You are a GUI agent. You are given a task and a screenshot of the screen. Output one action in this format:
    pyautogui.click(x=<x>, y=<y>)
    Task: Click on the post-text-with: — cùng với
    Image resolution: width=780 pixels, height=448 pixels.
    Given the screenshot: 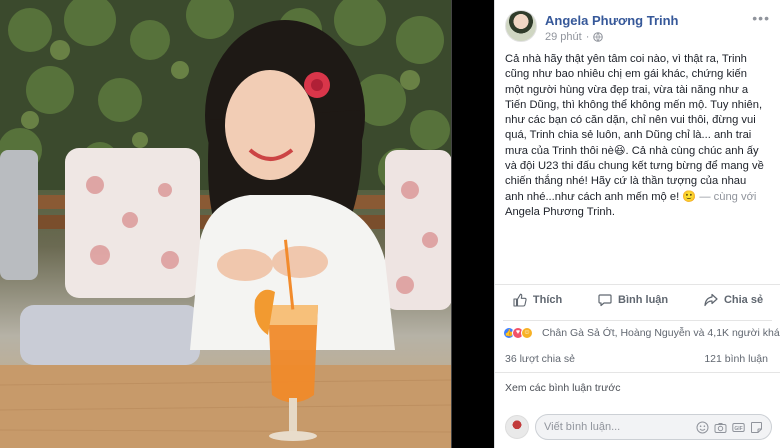 What is the action you would take?
    pyautogui.click(x=726, y=196)
    